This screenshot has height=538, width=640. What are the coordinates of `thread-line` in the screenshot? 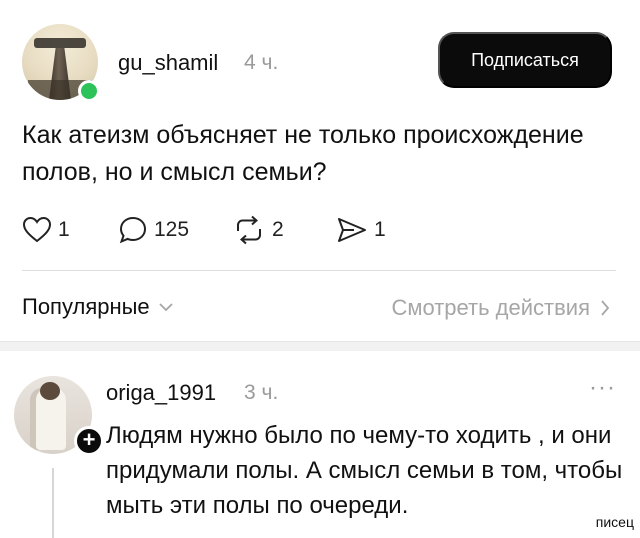 It's located at (53, 503).